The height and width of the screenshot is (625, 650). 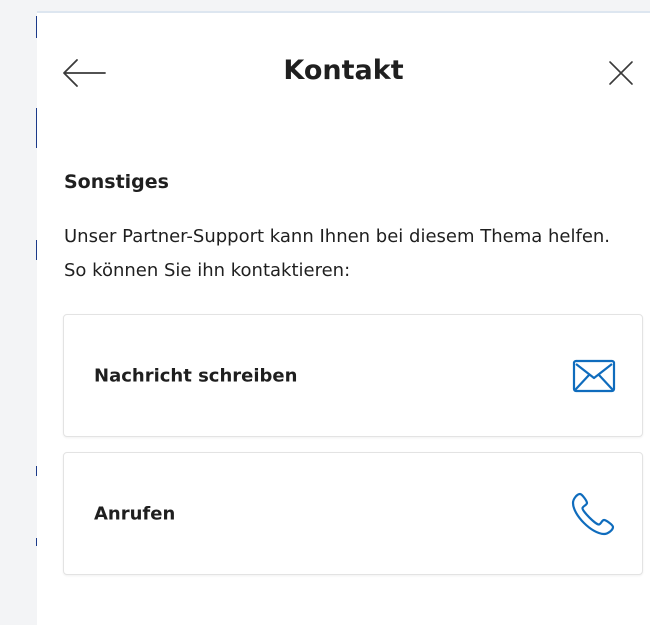 I want to click on close-icon, so click(x=621, y=73).